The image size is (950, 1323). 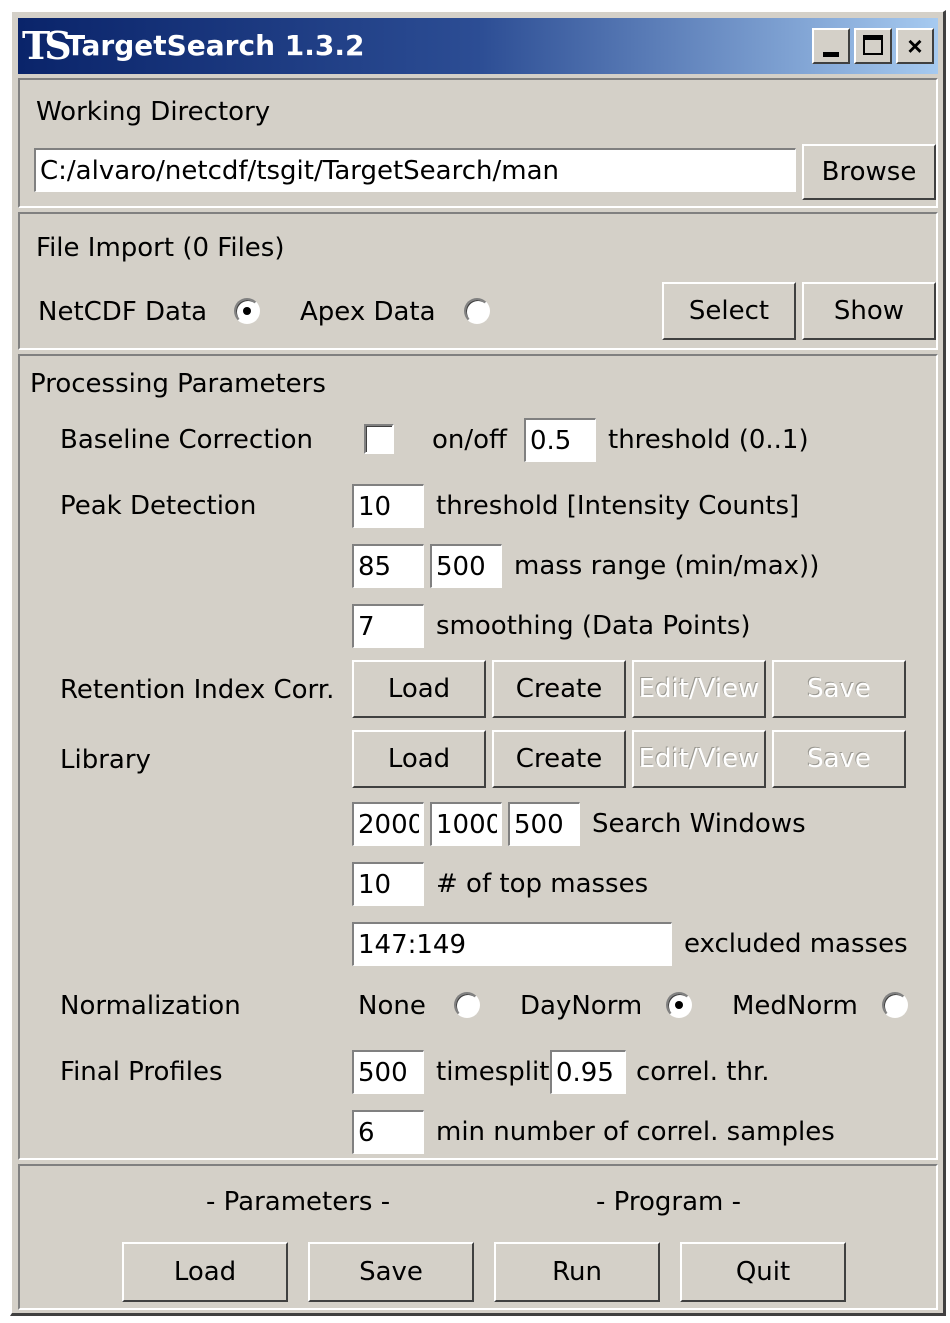 What do you see at coordinates (635, 1132) in the screenshot?
I see `min-samples-label: min number of correl. samples` at bounding box center [635, 1132].